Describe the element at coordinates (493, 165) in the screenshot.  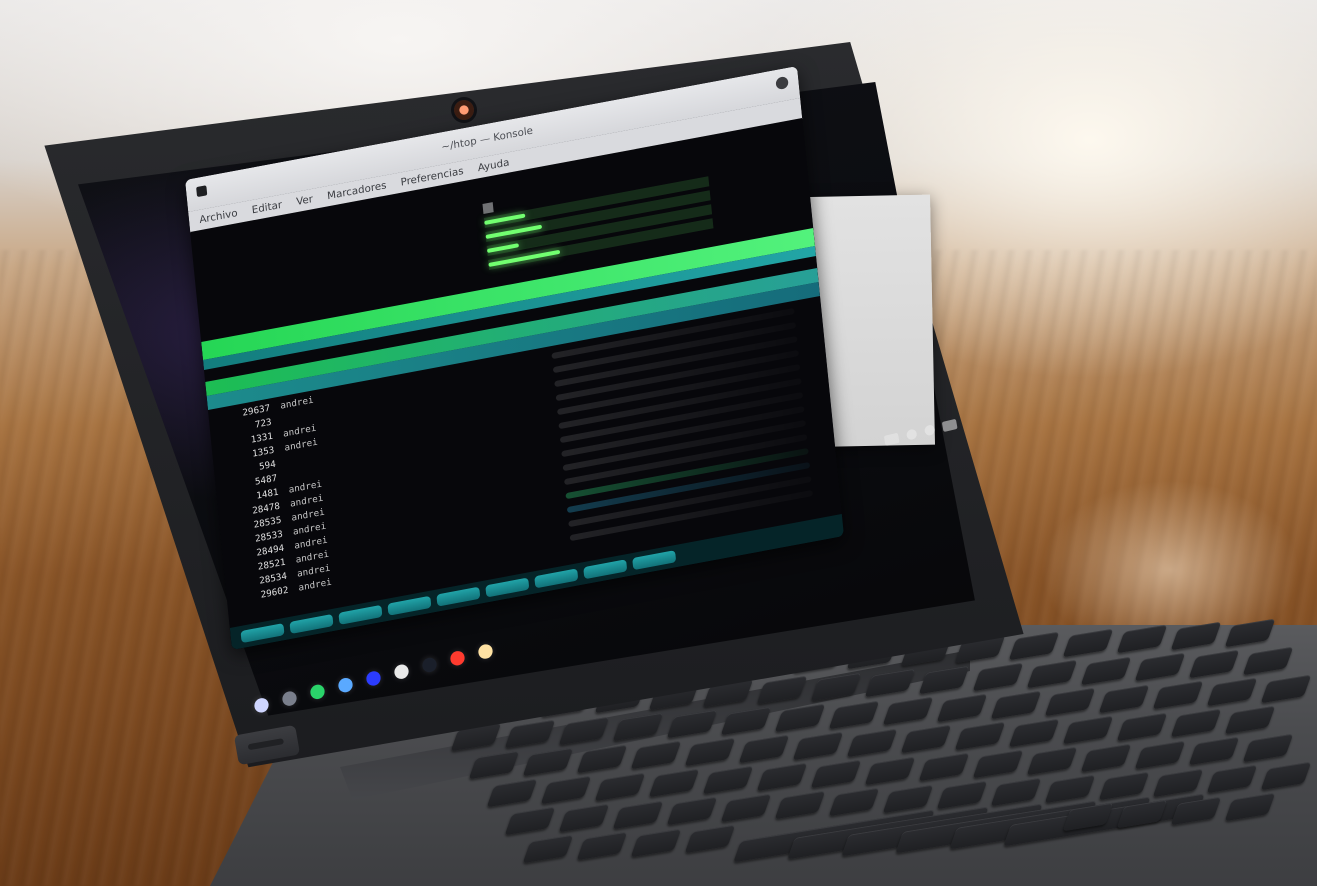
I see `menu-item: Ayuda` at that location.